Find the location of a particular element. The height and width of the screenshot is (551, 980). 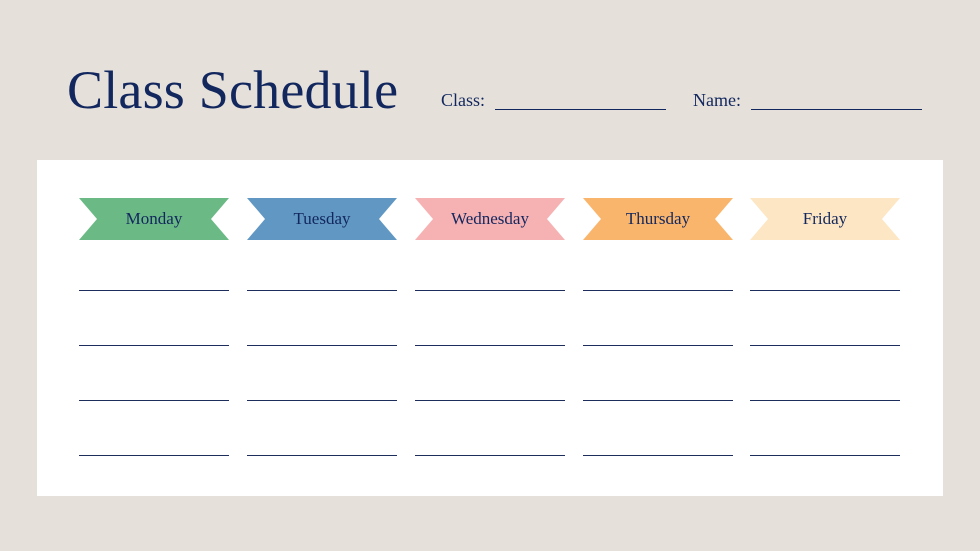

page-title: Class Schedule is located at coordinates (233, 90).